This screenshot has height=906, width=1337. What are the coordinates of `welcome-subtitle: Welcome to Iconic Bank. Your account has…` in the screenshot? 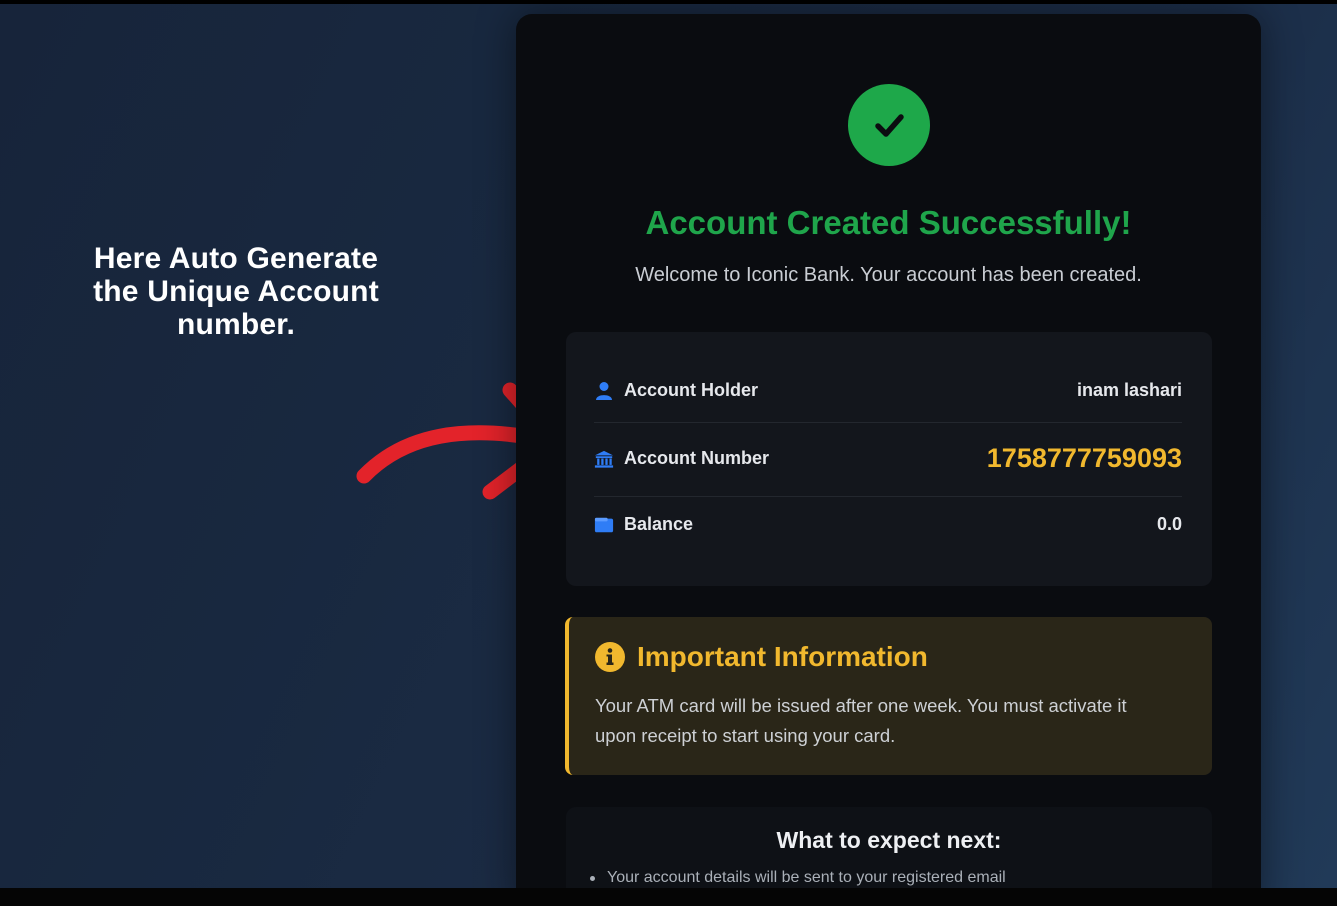 It's located at (888, 275).